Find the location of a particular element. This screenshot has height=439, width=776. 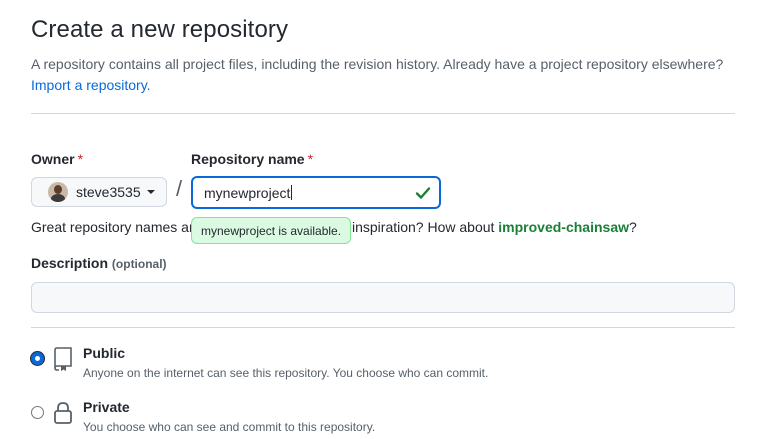

owner-label: Owner * is located at coordinates (57, 159).